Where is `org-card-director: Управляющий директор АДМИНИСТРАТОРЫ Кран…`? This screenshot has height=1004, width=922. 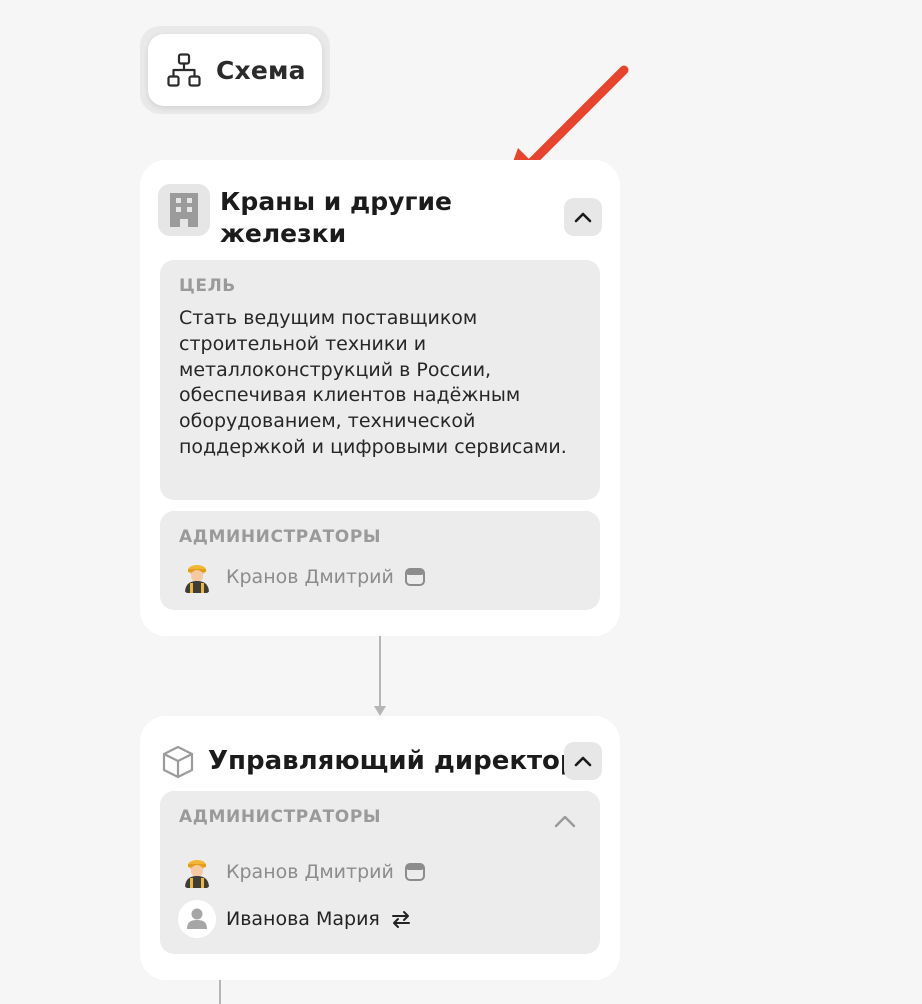
org-card-director: Управляющий директор АДМИНИСТРАТОРЫ Кран… is located at coordinates (380, 848).